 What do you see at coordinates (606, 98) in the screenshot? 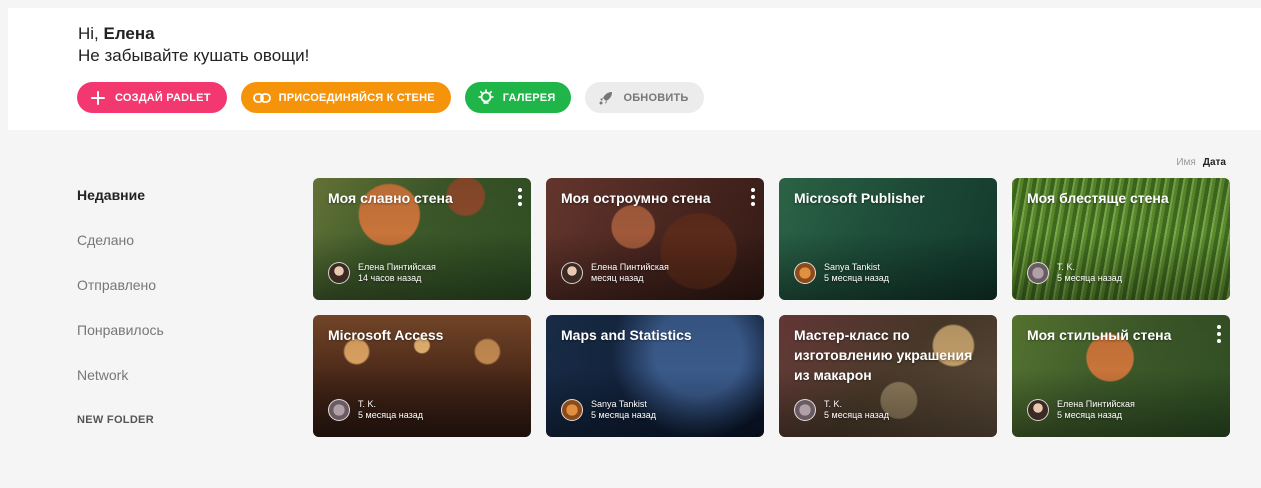
I see `rocket-icon` at bounding box center [606, 98].